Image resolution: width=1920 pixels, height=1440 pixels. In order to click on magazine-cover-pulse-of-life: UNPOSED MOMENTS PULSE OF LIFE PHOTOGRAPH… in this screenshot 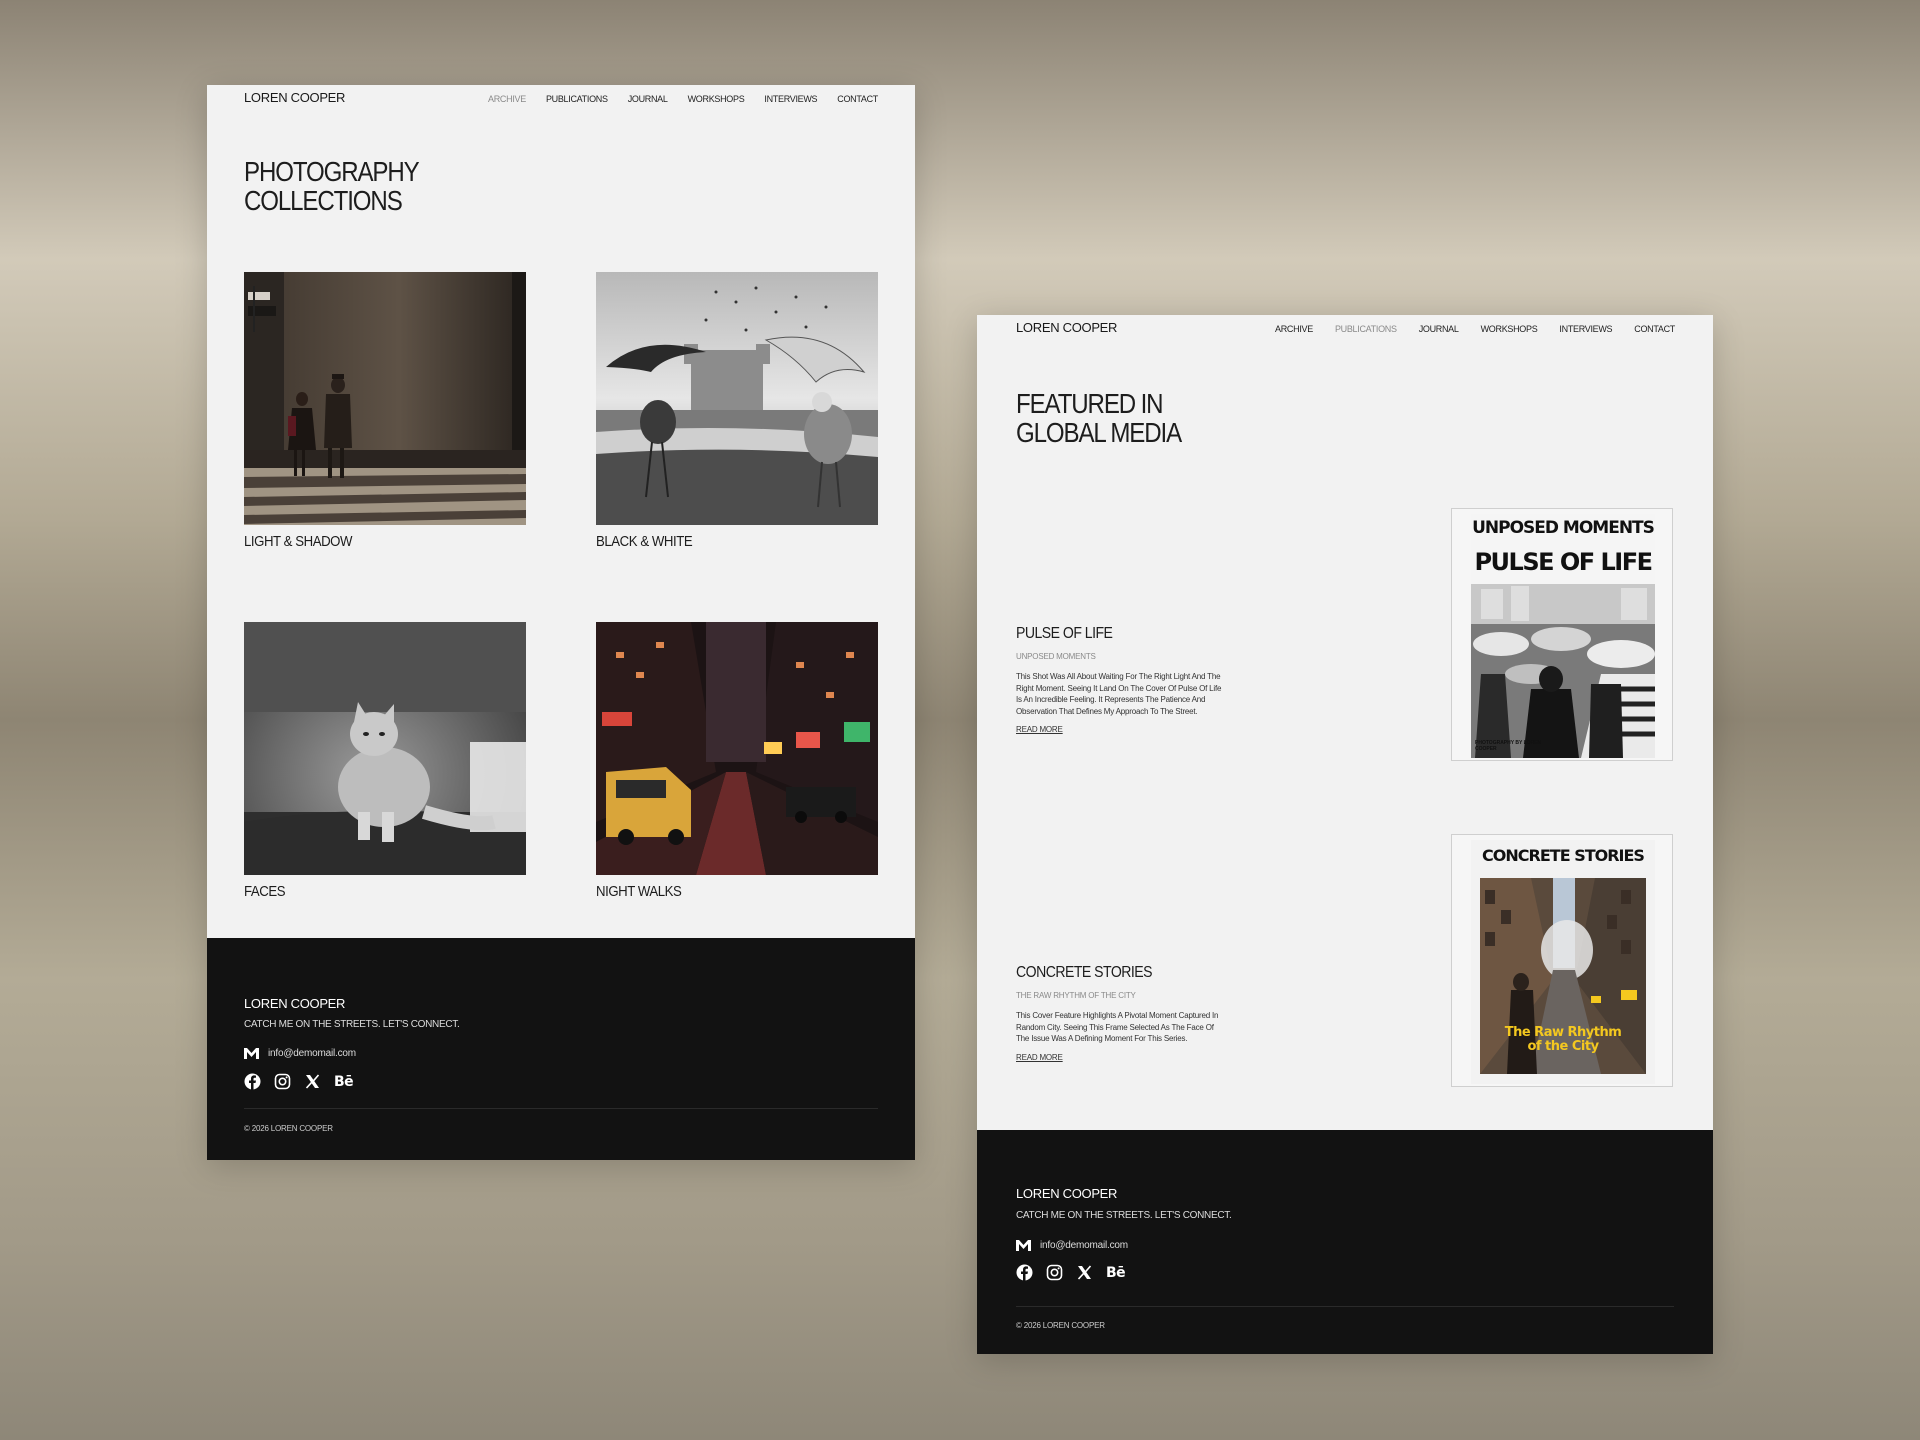, I will do `click(1562, 634)`.